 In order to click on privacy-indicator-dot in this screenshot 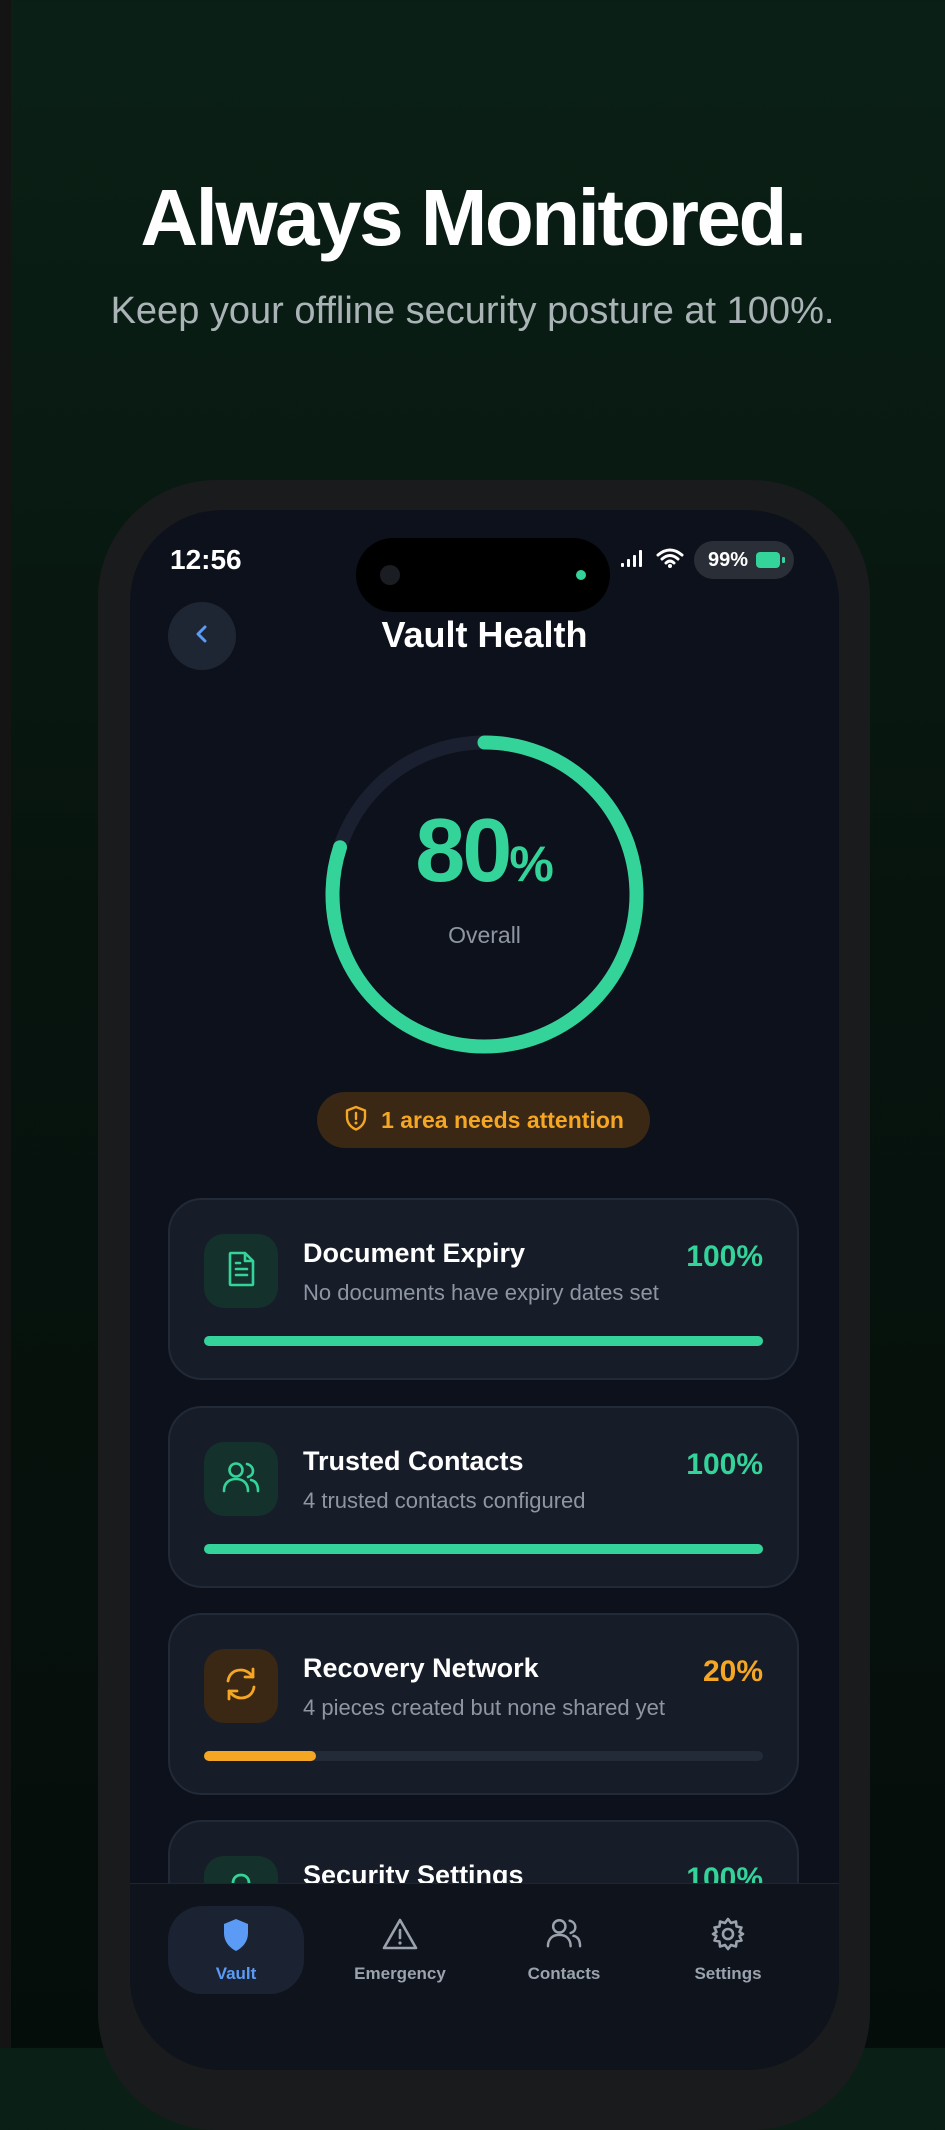, I will do `click(581, 575)`.